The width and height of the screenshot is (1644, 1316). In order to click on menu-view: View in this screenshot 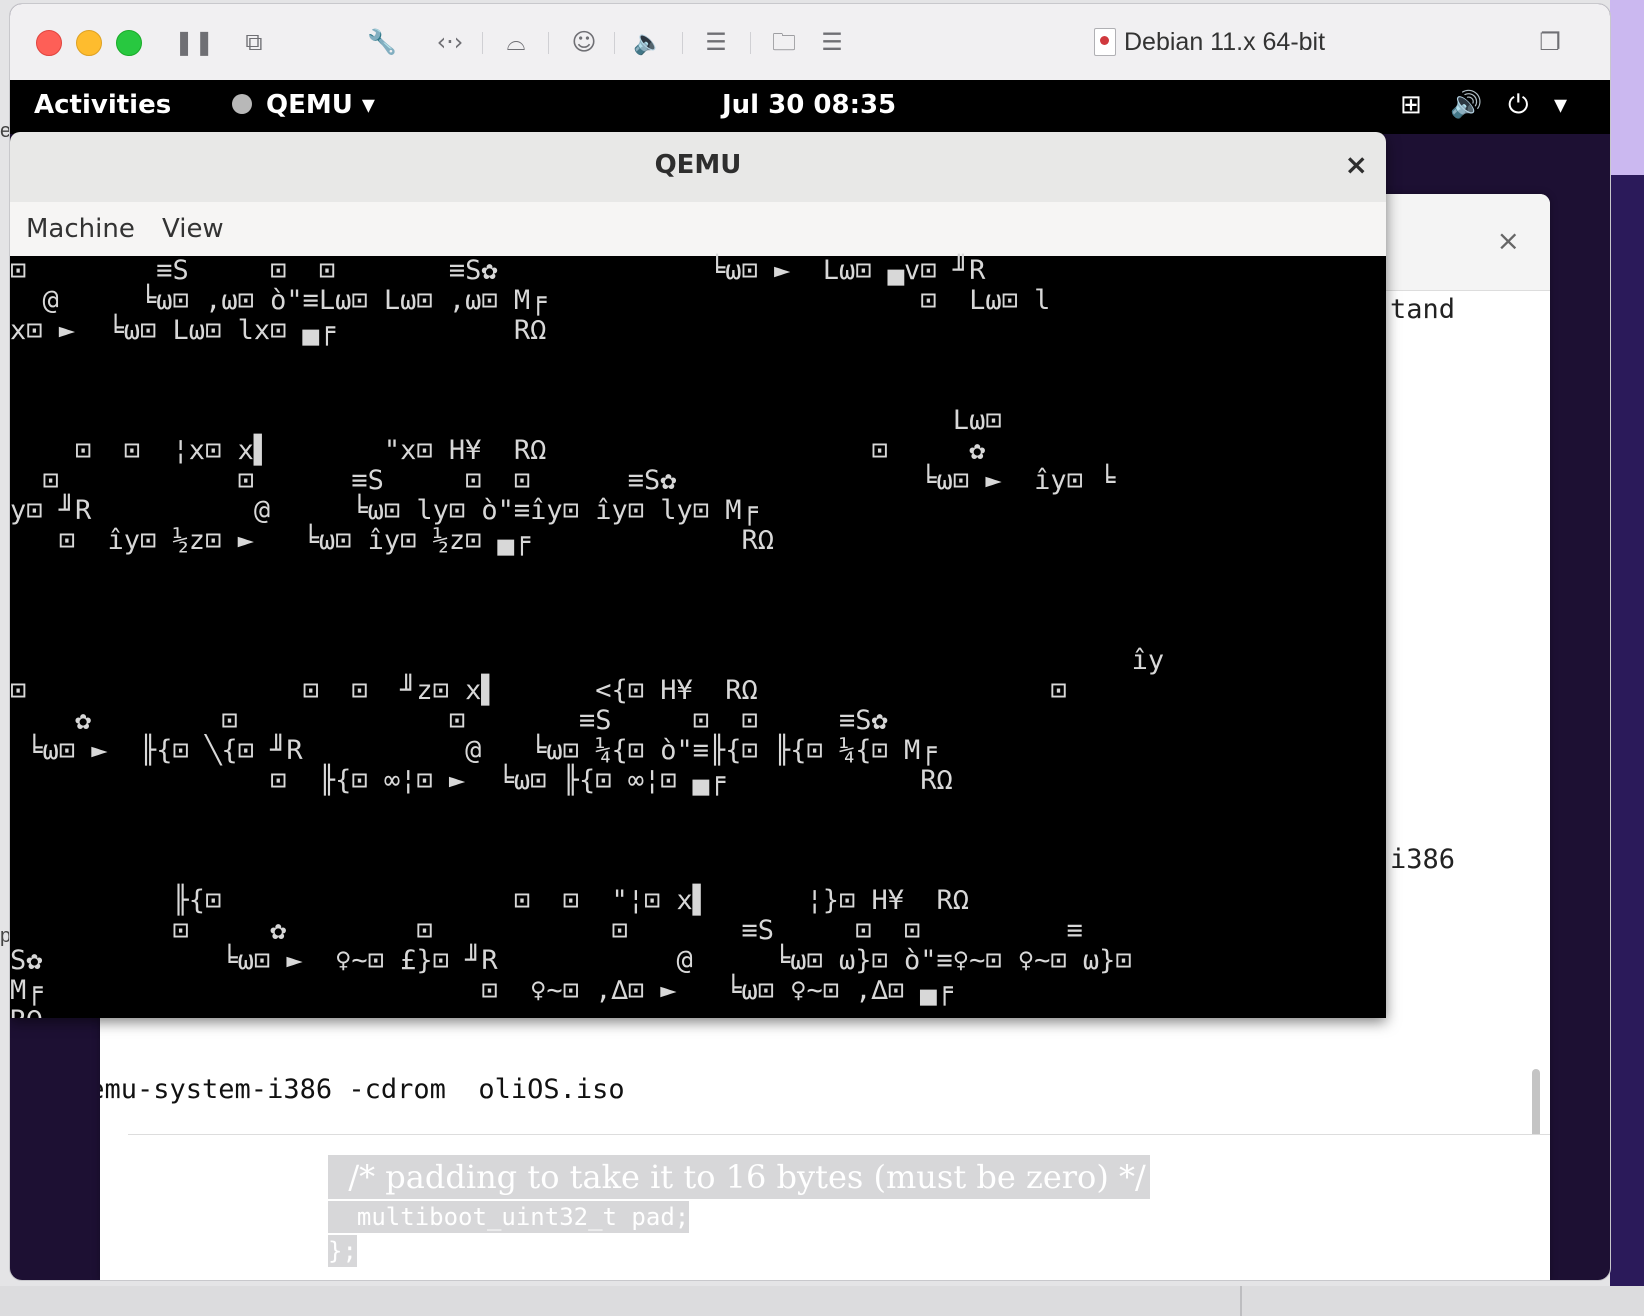, I will do `click(193, 229)`.